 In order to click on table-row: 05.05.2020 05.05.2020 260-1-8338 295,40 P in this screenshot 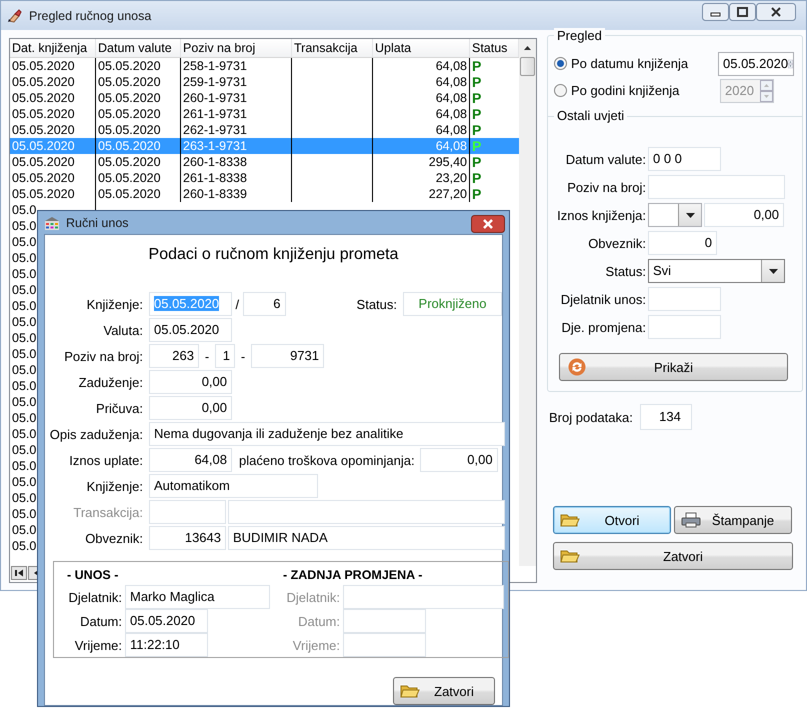, I will do `click(264, 162)`.